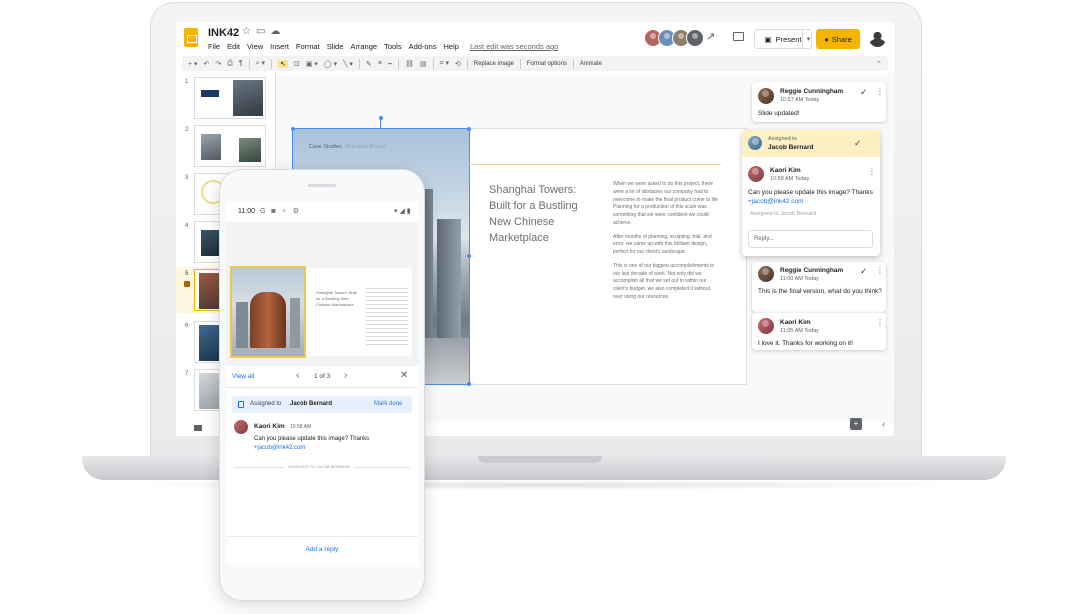 Image resolution: width=1080 pixels, height=614 pixels. Describe the element at coordinates (187, 130) in the screenshot. I see `slide-number: 2` at that location.